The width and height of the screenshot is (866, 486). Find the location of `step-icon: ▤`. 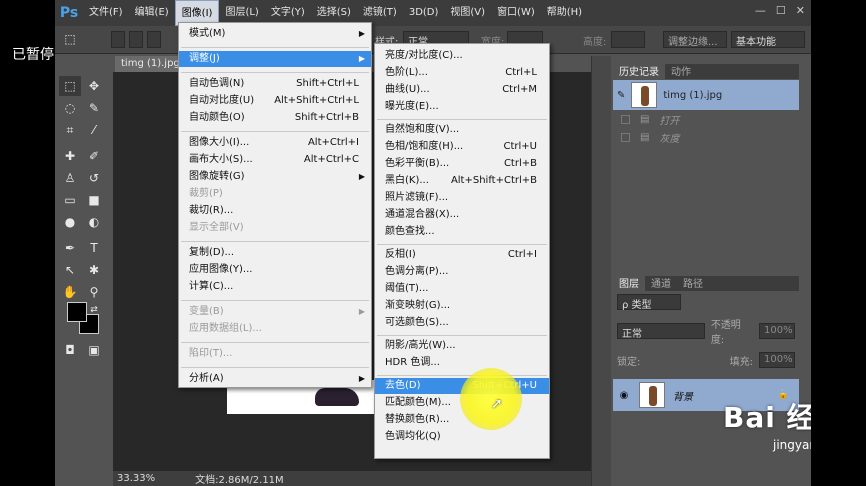

step-icon: ▤ is located at coordinates (645, 119).